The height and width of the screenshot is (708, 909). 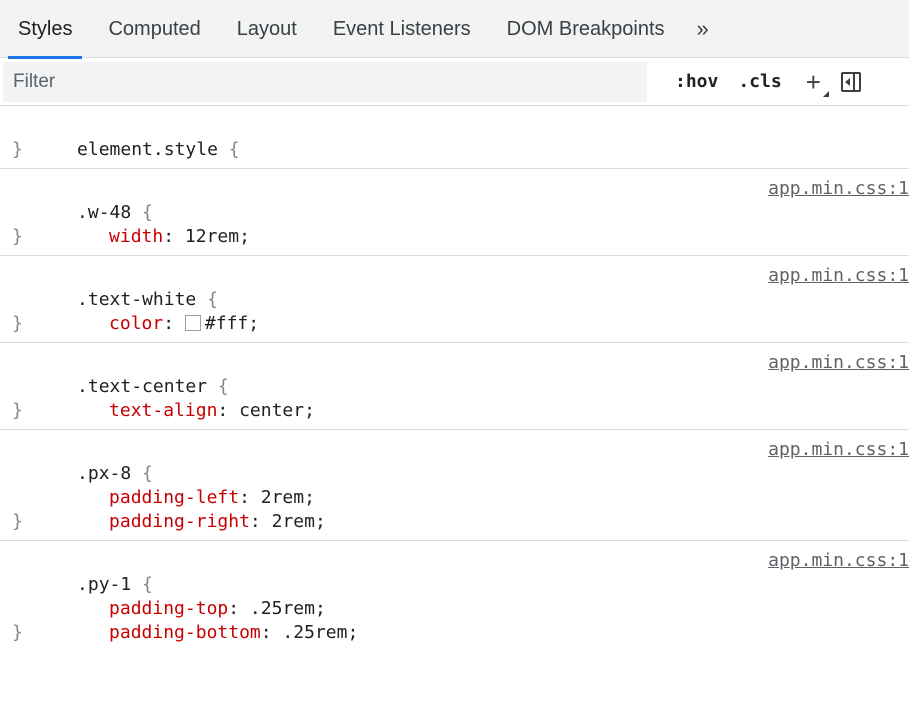 What do you see at coordinates (174, 497) in the screenshot?
I see `property-name: padding-left` at bounding box center [174, 497].